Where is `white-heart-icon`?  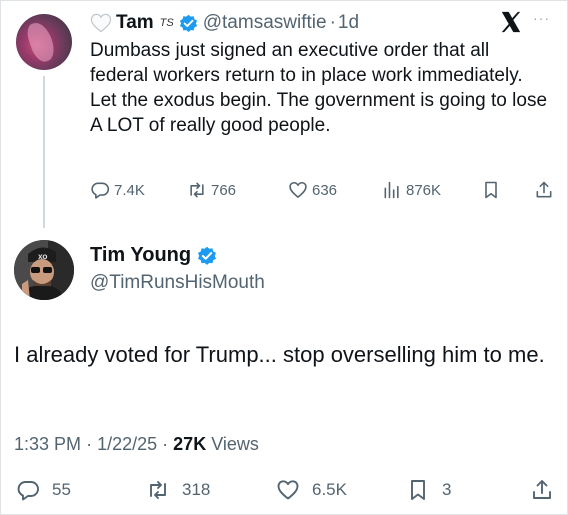
white-heart-icon is located at coordinates (101, 23).